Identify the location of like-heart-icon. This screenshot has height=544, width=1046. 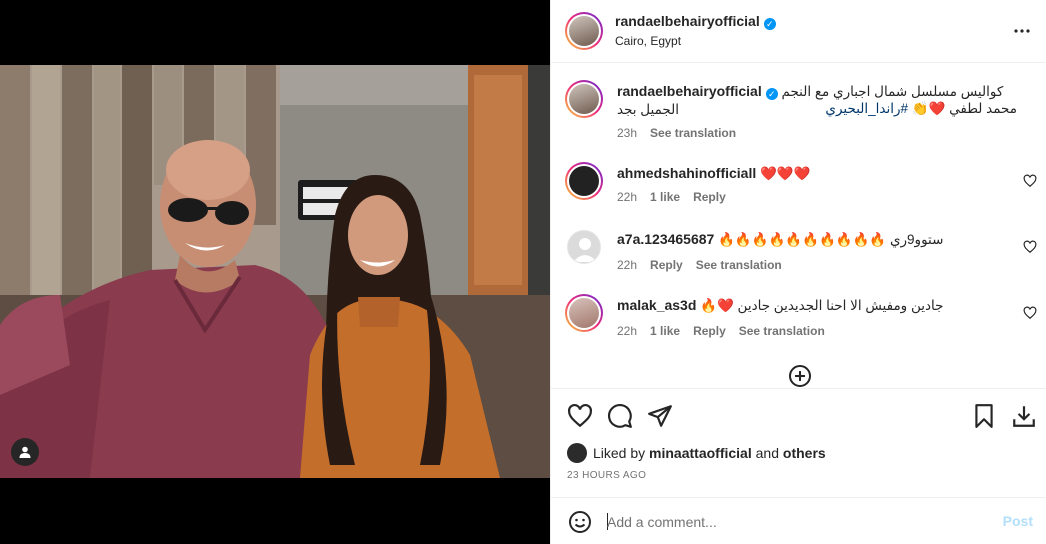
(580, 416).